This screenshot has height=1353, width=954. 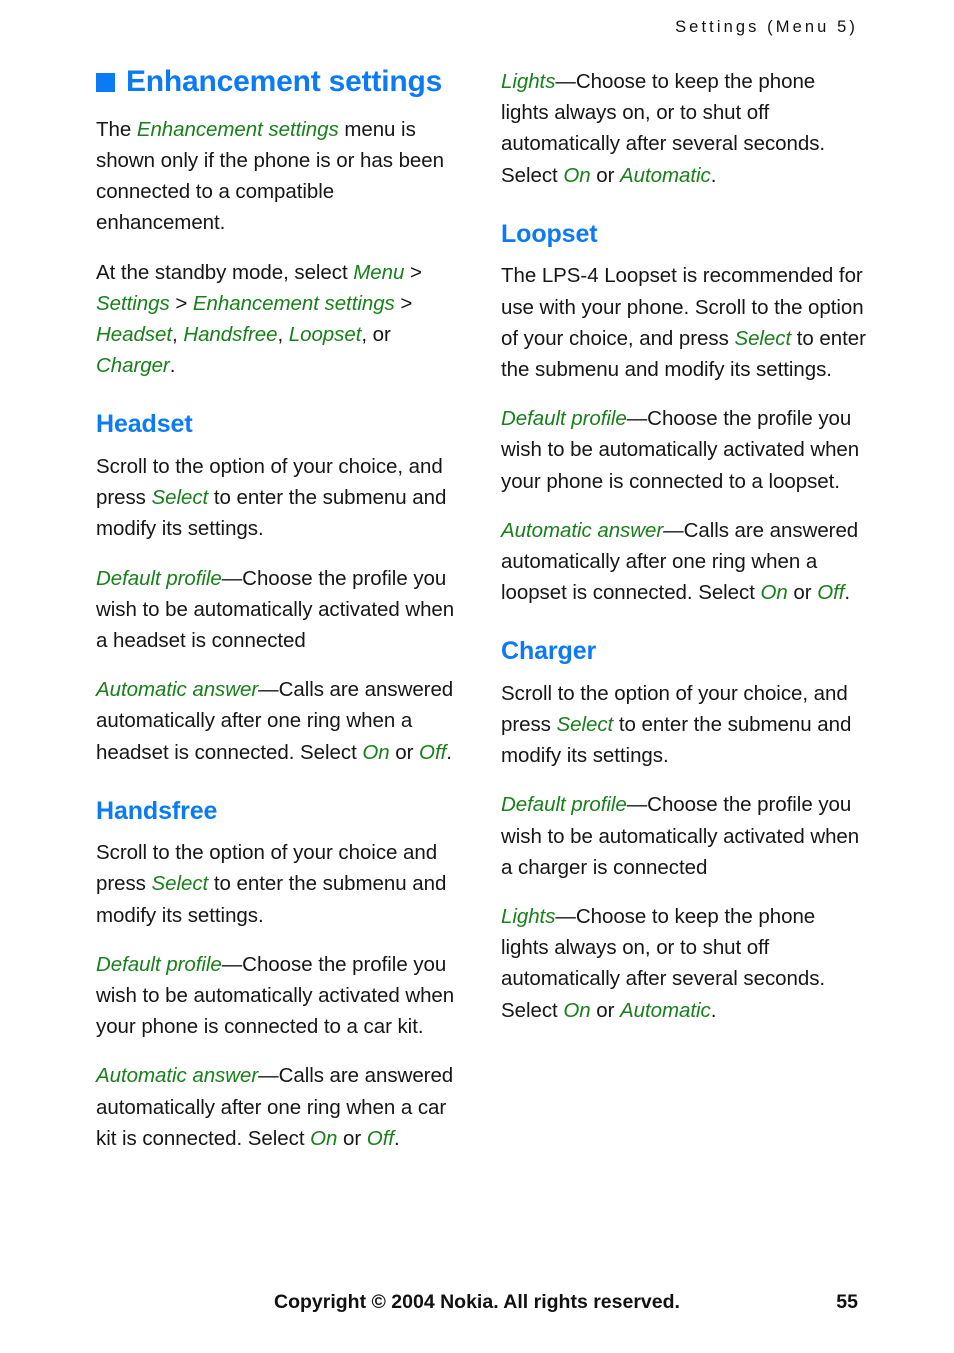 What do you see at coordinates (116, 129) in the screenshot?
I see `text-segment: The` at bounding box center [116, 129].